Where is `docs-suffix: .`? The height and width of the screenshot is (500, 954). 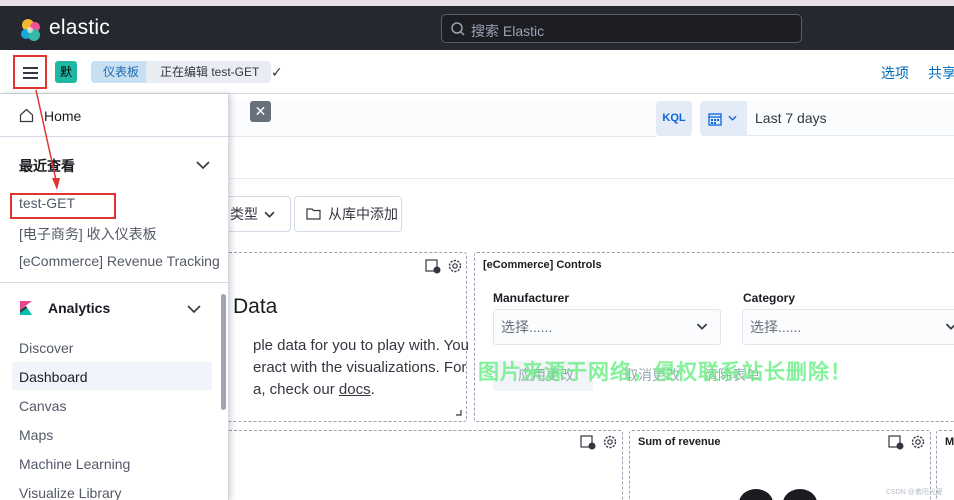
docs-suffix: . is located at coordinates (372, 389).